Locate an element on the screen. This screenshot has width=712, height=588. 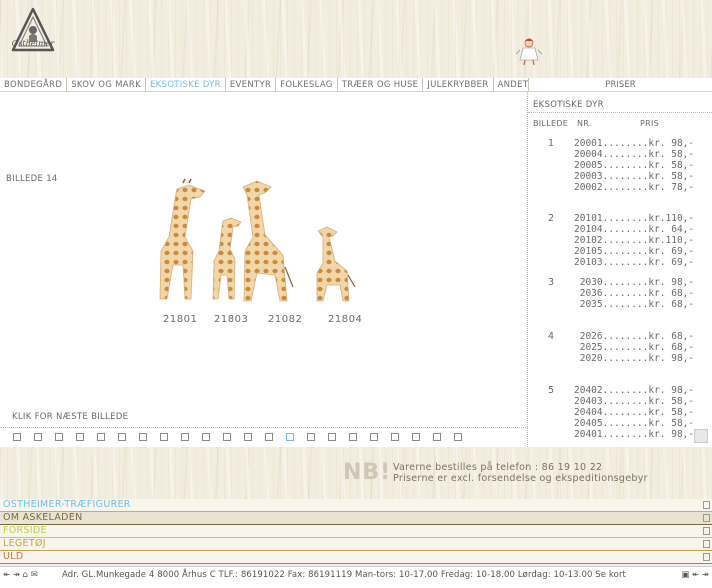
logo-icon is located at coordinates (33, 29).